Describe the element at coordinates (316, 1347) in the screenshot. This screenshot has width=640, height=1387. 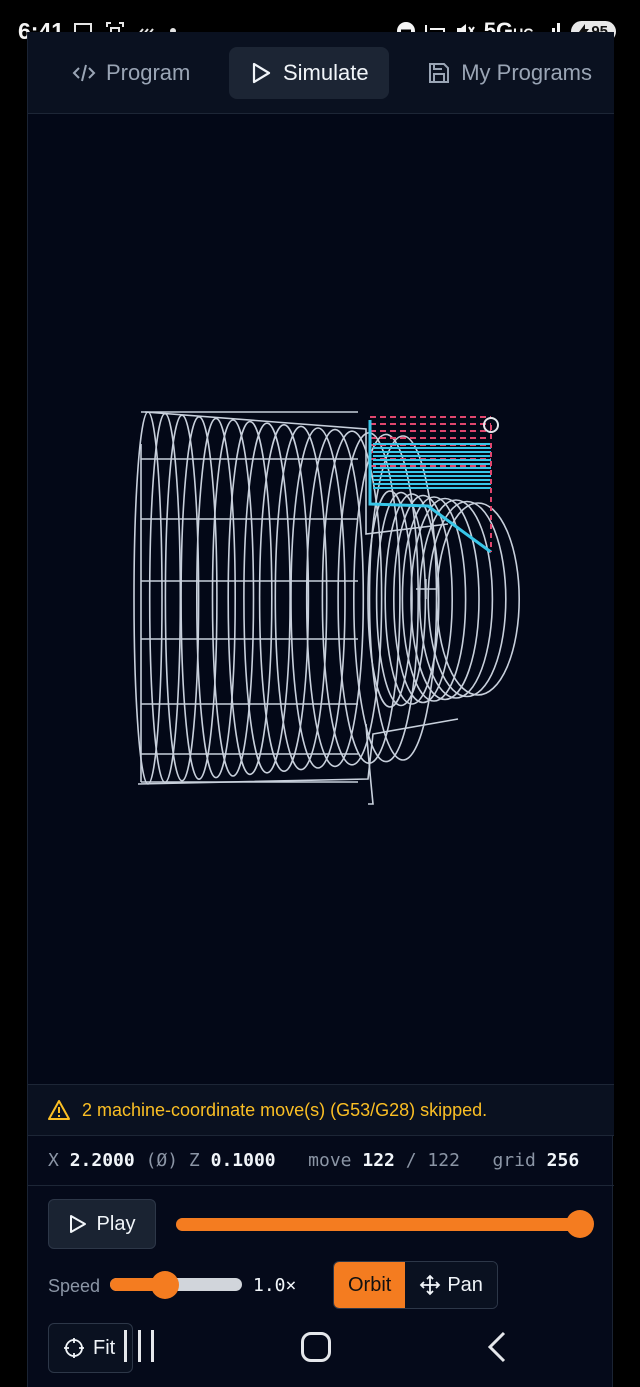
I see `home-button` at that location.